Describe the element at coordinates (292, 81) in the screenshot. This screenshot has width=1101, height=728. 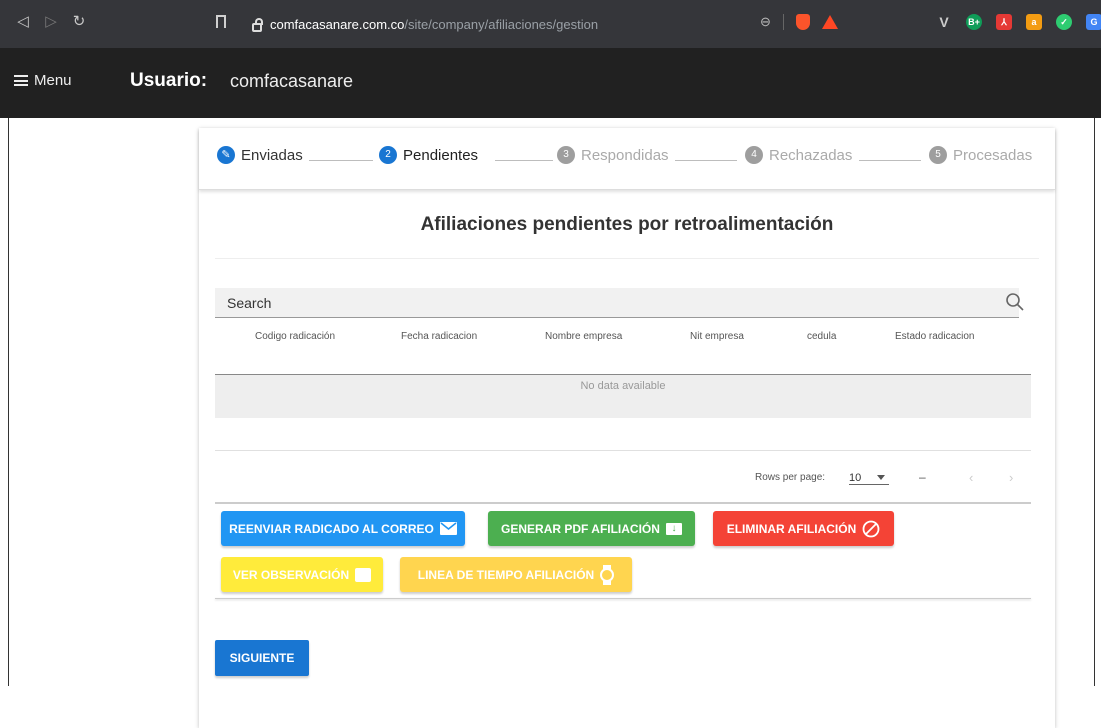
I see `user-value: comfacasanare` at that location.